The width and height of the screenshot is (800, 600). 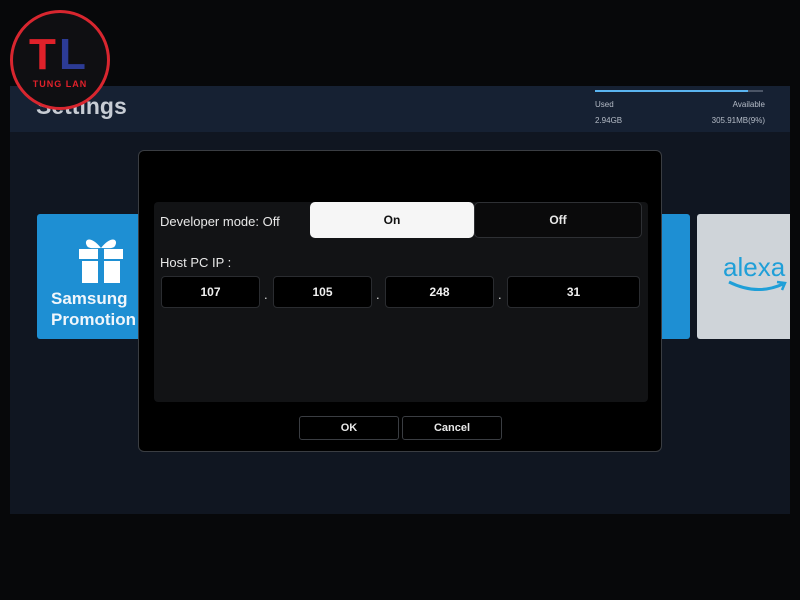 I want to click on off-button: Off, so click(x=558, y=220).